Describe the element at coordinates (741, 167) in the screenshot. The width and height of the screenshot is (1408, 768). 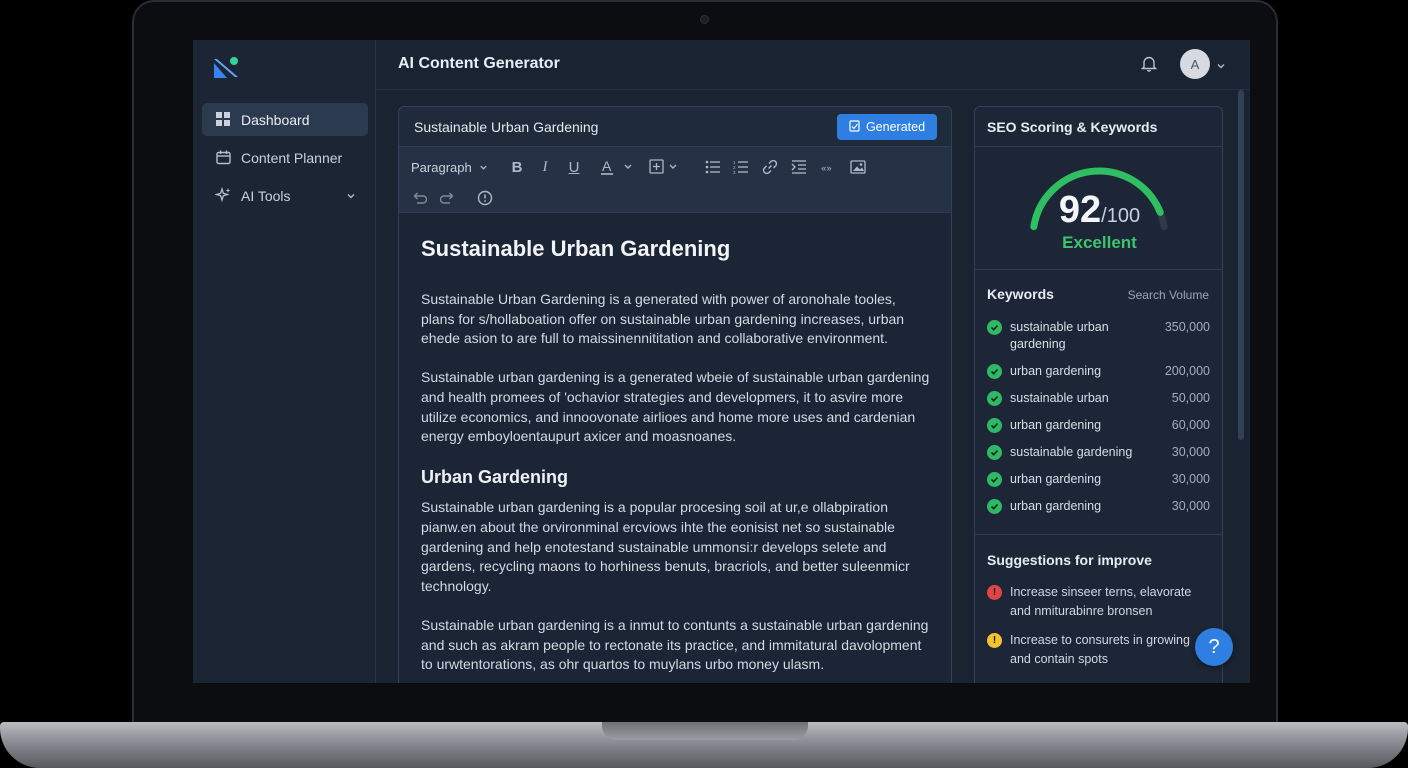
I see `numbered-list-icon: 123` at that location.